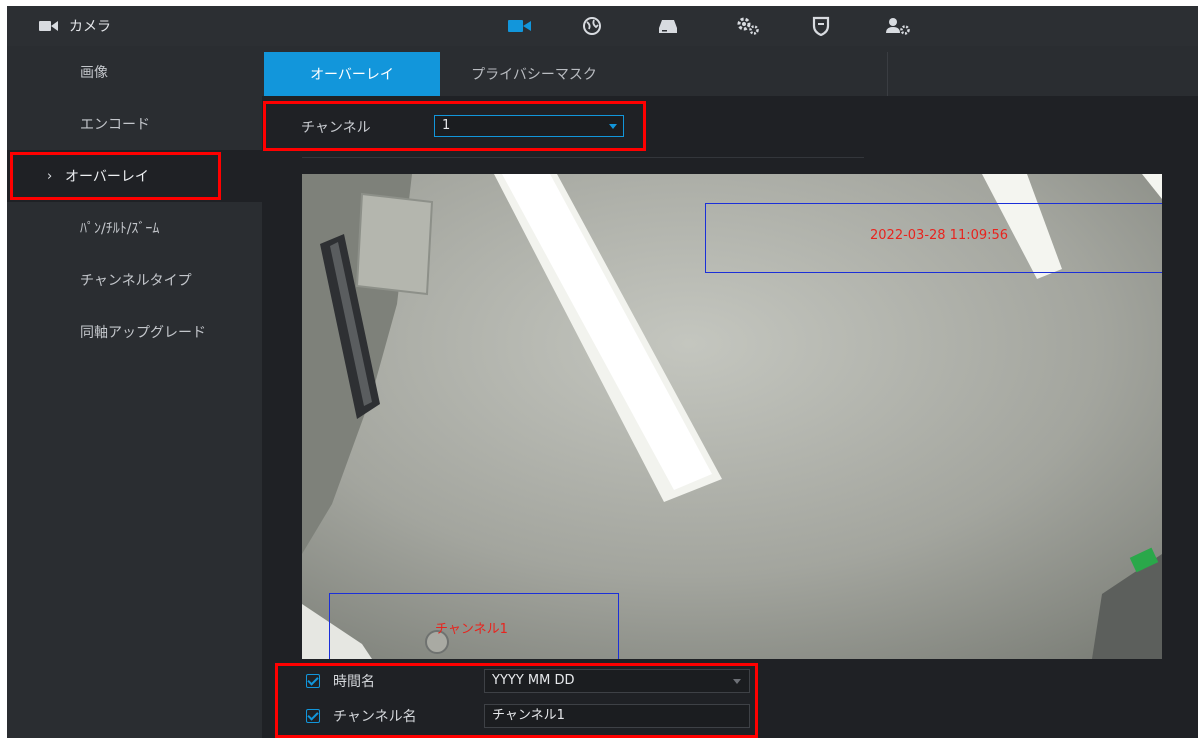 Image resolution: width=1198 pixels, height=738 pixels. What do you see at coordinates (471, 629) in the screenshot?
I see `channel-overlay-text: チャンネル1` at bounding box center [471, 629].